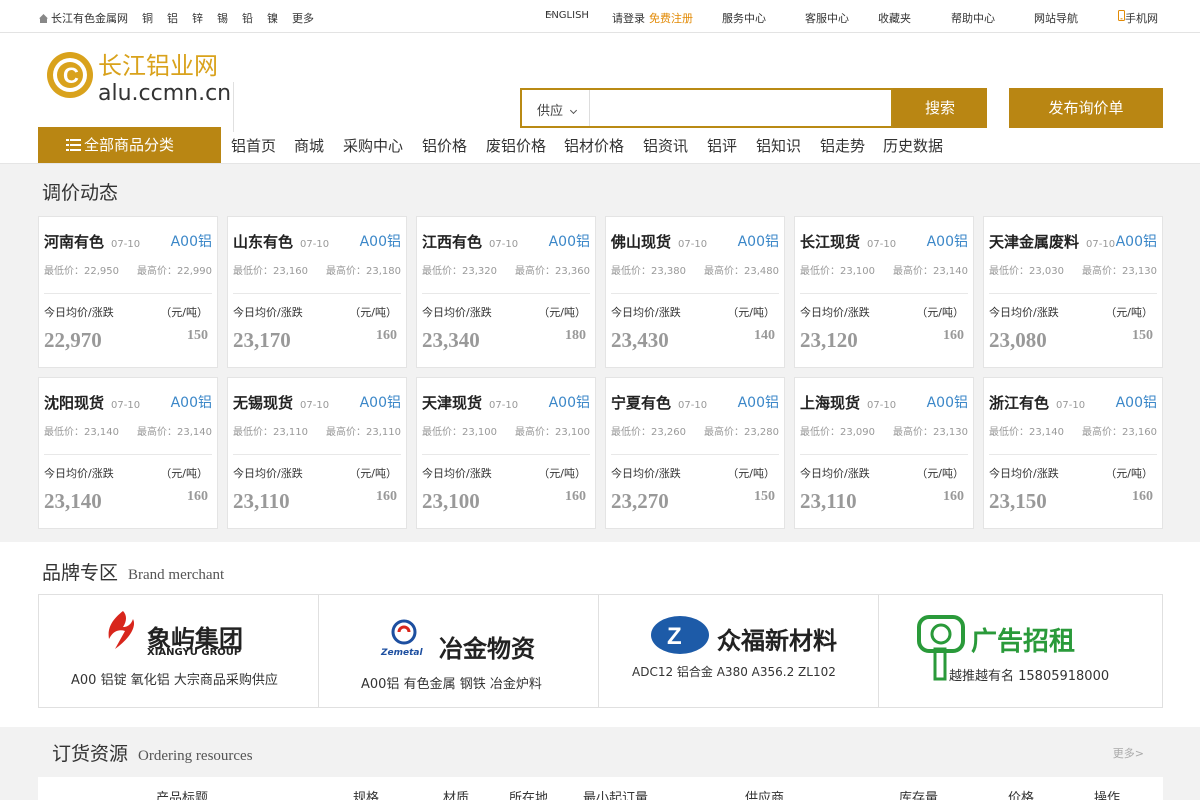 The width and height of the screenshot is (1200, 800). Describe the element at coordinates (1019, 651) in the screenshot. I see `brand-card-ad-rental: 广告招租 越推越有名 15805918000` at that location.